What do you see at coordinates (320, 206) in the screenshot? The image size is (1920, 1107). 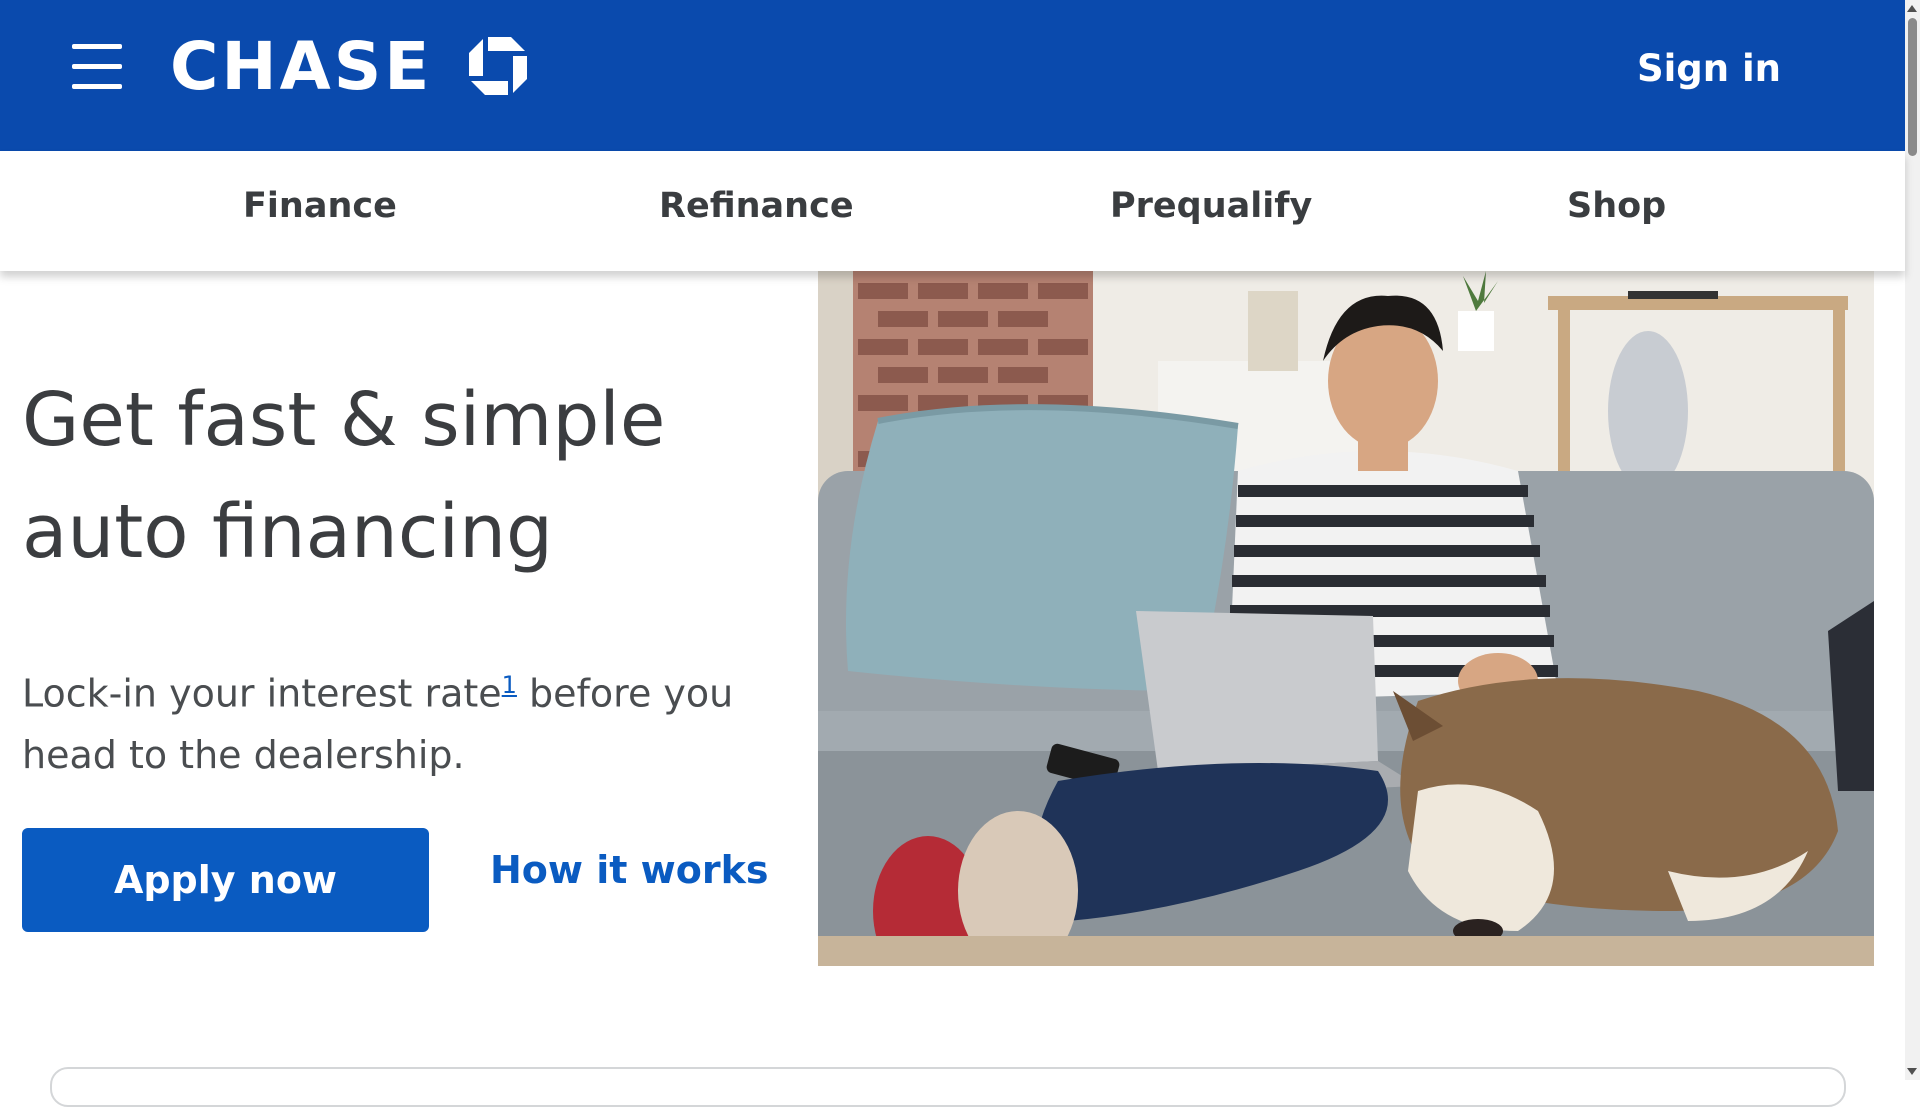 I see `subnav-finance: Finance` at bounding box center [320, 206].